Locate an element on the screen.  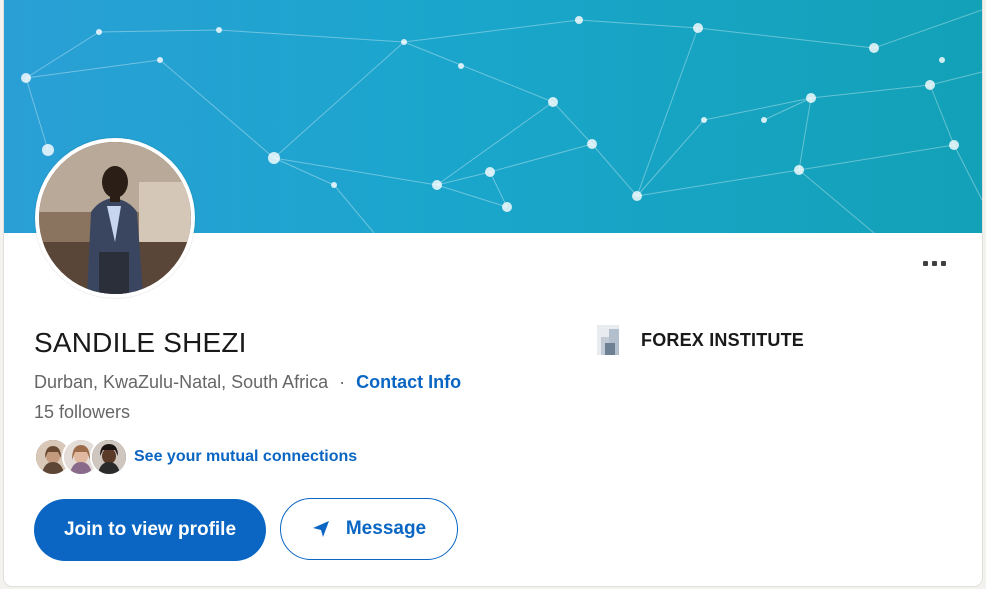
profile-photo is located at coordinates (115, 218).